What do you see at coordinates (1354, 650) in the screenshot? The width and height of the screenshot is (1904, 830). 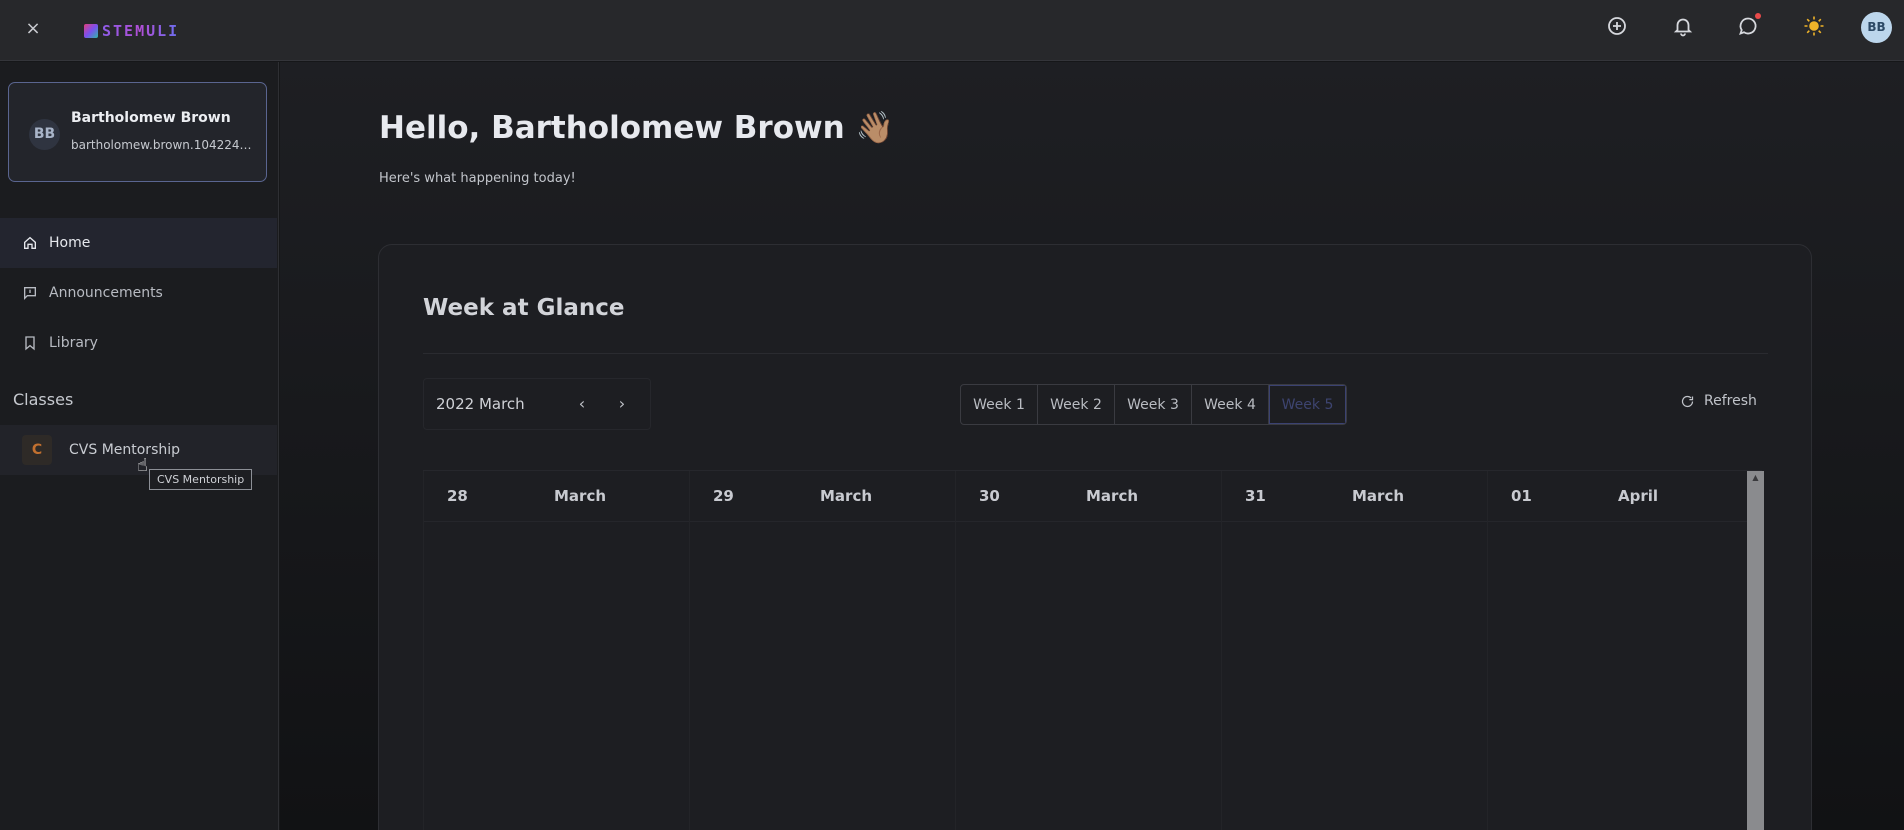 I see `day-column: 31 March` at bounding box center [1354, 650].